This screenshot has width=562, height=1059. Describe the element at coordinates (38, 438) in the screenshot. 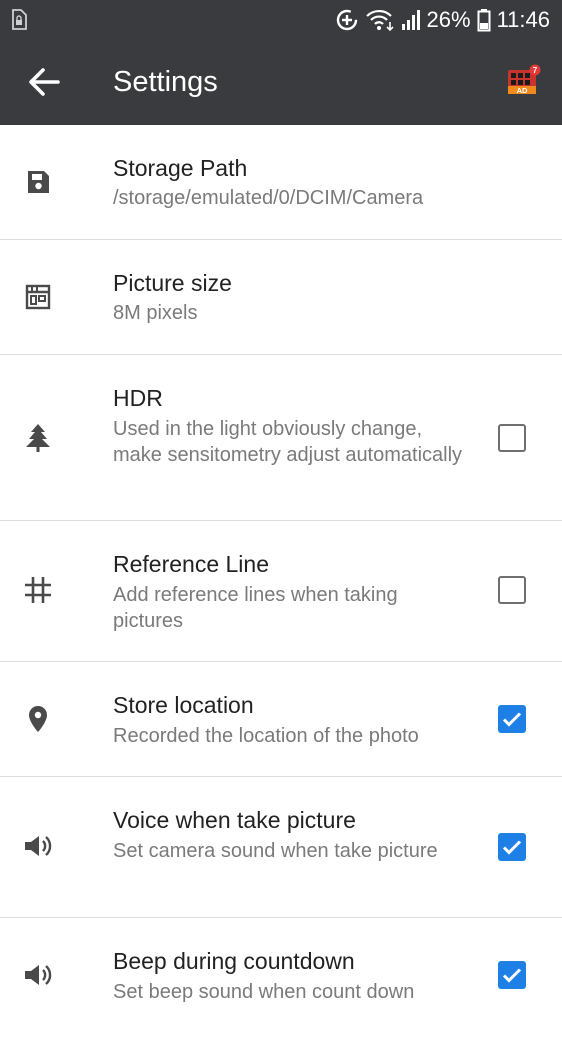

I see `hdr-tree-icon` at that location.